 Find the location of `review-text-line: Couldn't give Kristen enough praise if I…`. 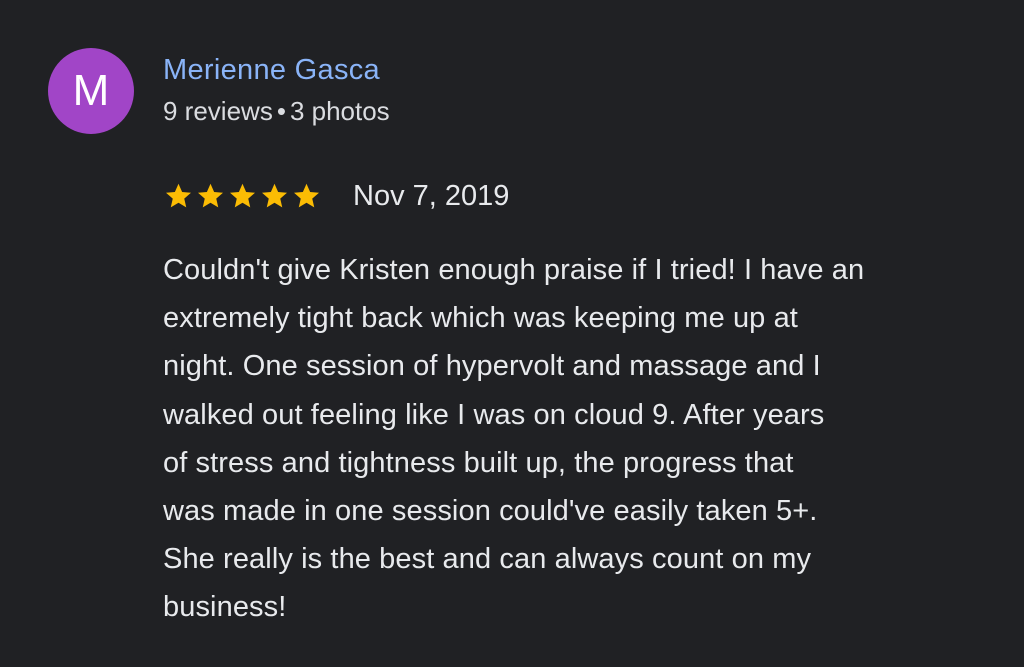

review-text-line: Couldn't give Kristen enough praise if I… is located at coordinates (514, 270).